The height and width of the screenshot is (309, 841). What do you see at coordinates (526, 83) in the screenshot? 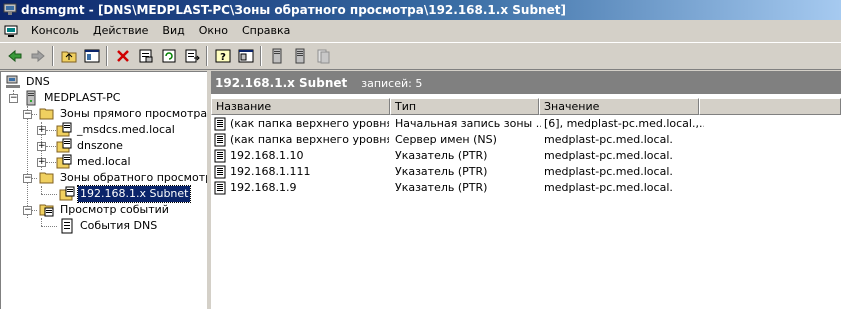
I see `details-header: 192.168.1.x Subnet записей: 5` at bounding box center [526, 83].